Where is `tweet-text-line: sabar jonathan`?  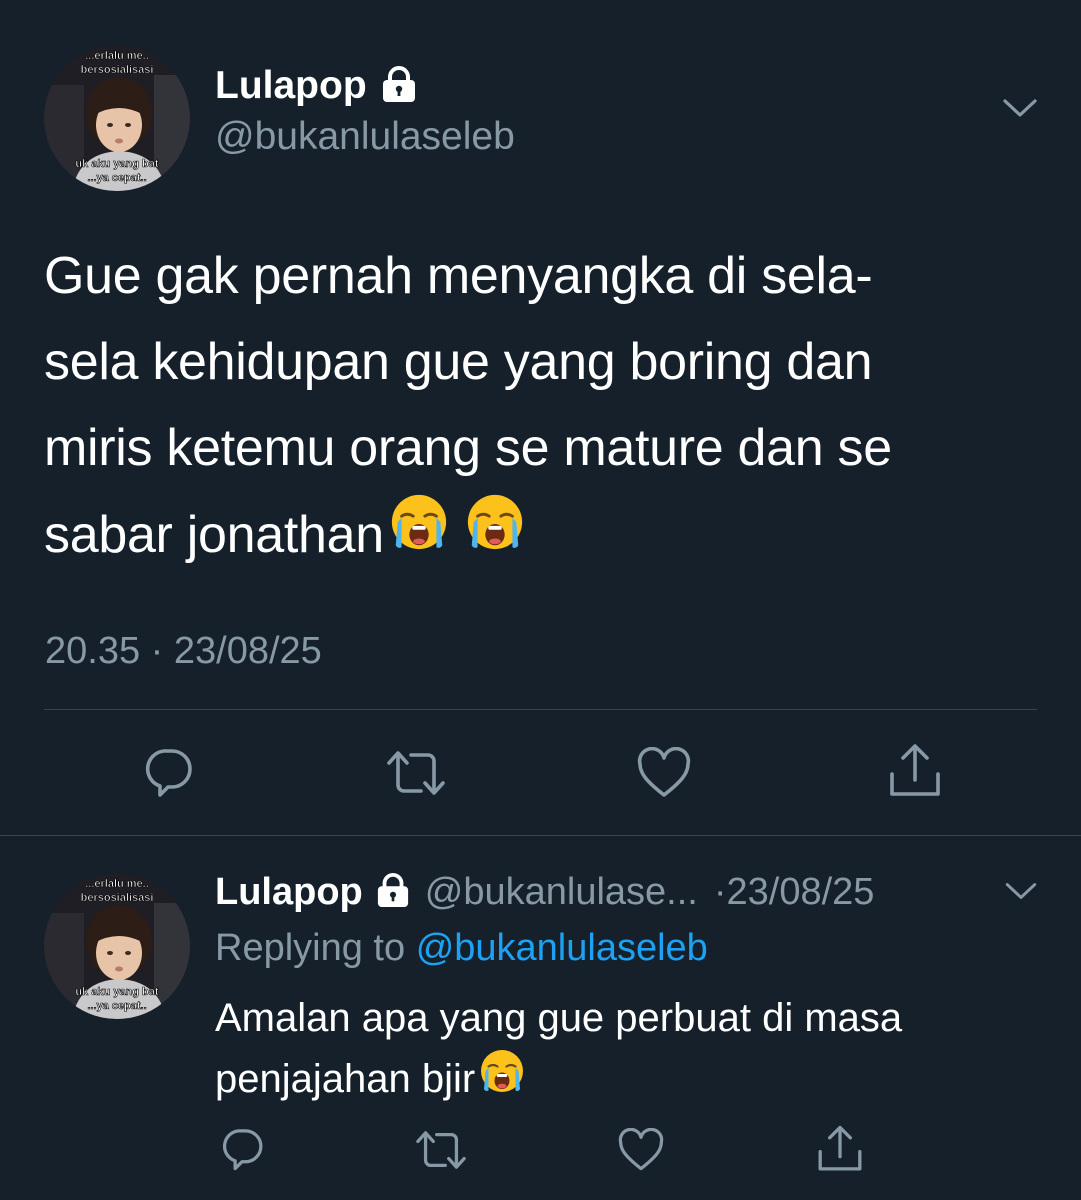 tweet-text-line: sabar jonathan is located at coordinates (214, 535).